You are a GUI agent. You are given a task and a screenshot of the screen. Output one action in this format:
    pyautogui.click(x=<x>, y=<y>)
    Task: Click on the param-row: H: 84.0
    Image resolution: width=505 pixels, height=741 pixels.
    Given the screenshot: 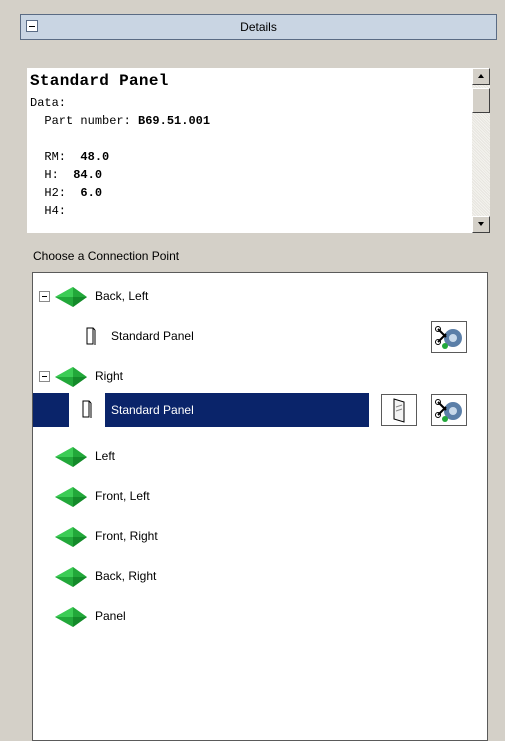 What is the action you would take?
    pyautogui.click(x=73, y=175)
    